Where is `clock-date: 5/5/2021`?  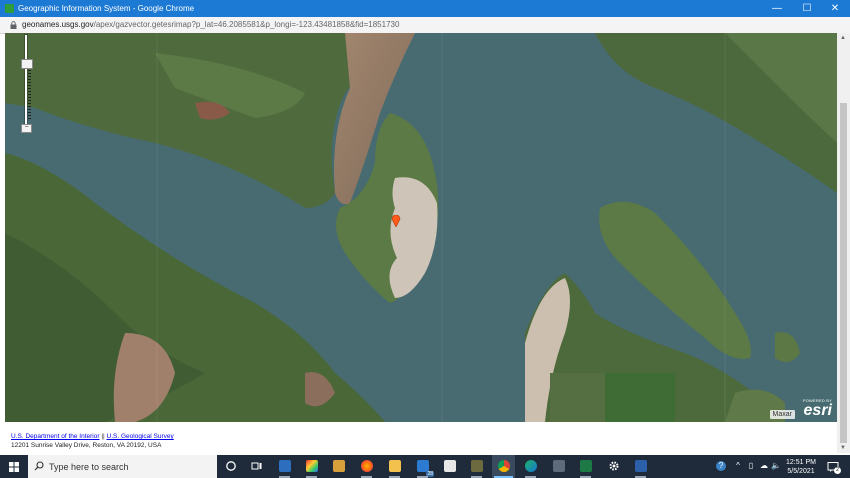 clock-date: 5/5/2021 is located at coordinates (801, 471).